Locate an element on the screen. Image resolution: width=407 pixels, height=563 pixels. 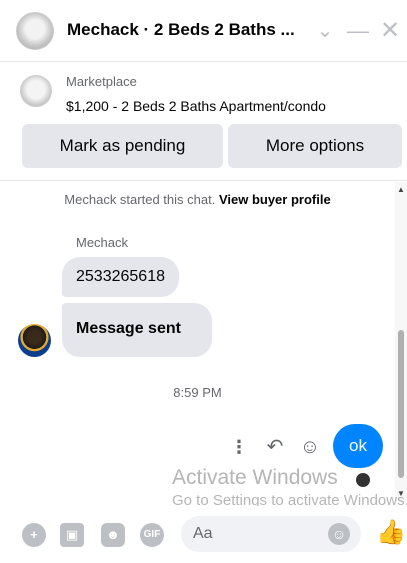
add-icon: + is located at coordinates (34, 535).